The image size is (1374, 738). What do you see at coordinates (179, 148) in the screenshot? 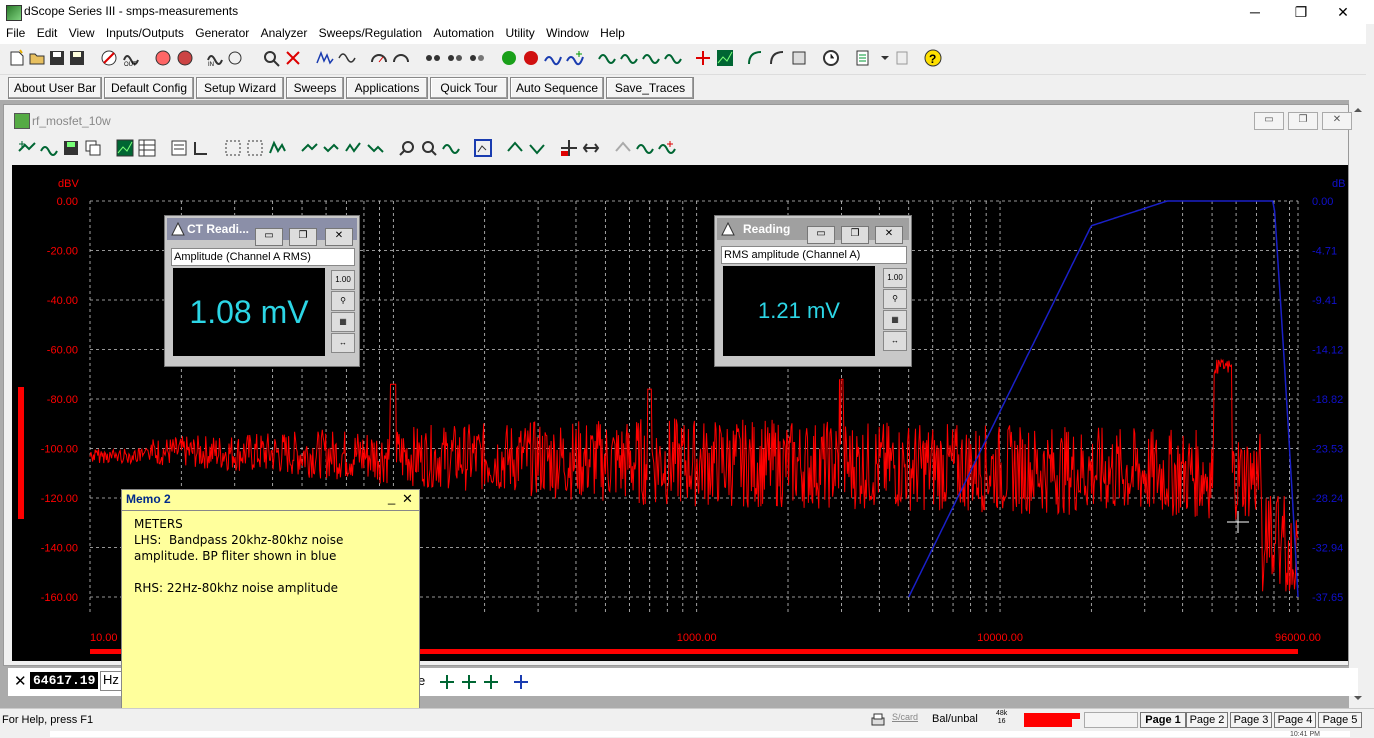
I see `properties-icon` at bounding box center [179, 148].